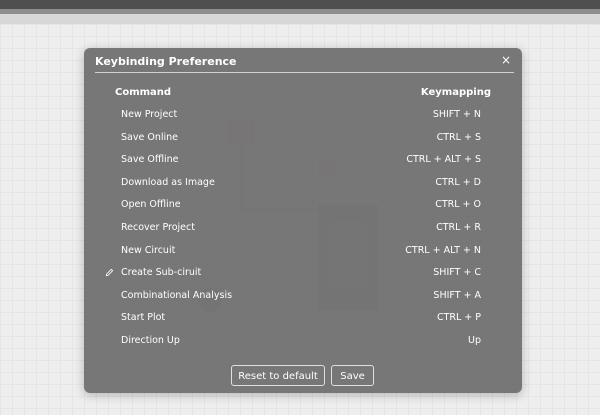  What do you see at coordinates (455, 92) in the screenshot?
I see `keymapping-column-header: Keymapping` at bounding box center [455, 92].